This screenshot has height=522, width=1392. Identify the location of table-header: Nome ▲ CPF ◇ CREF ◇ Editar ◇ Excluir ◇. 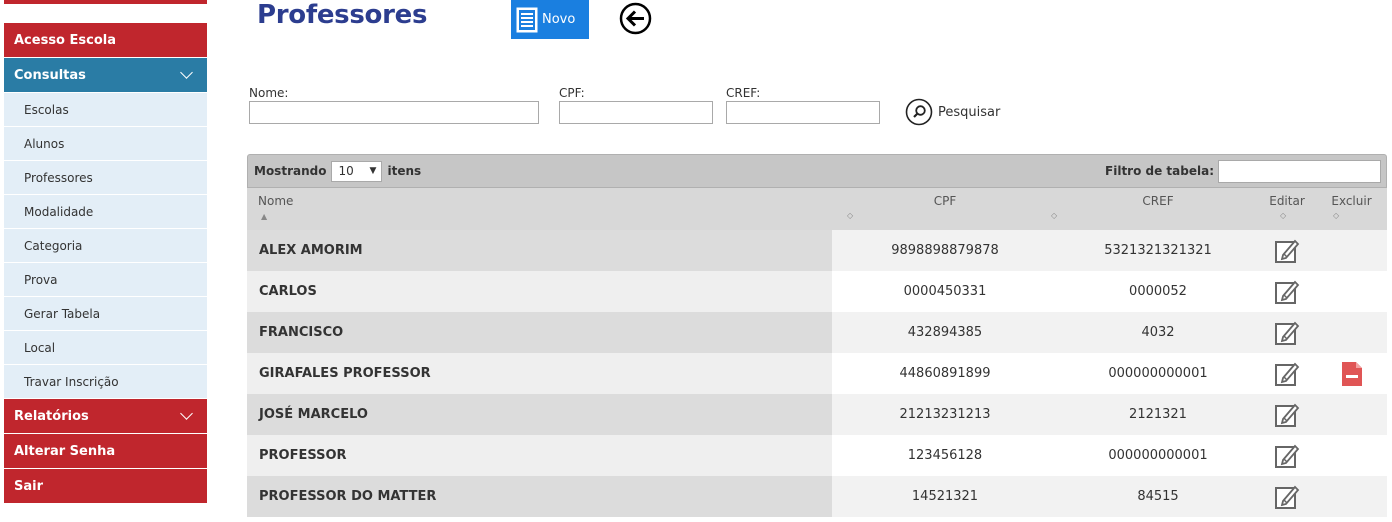
(817, 209).